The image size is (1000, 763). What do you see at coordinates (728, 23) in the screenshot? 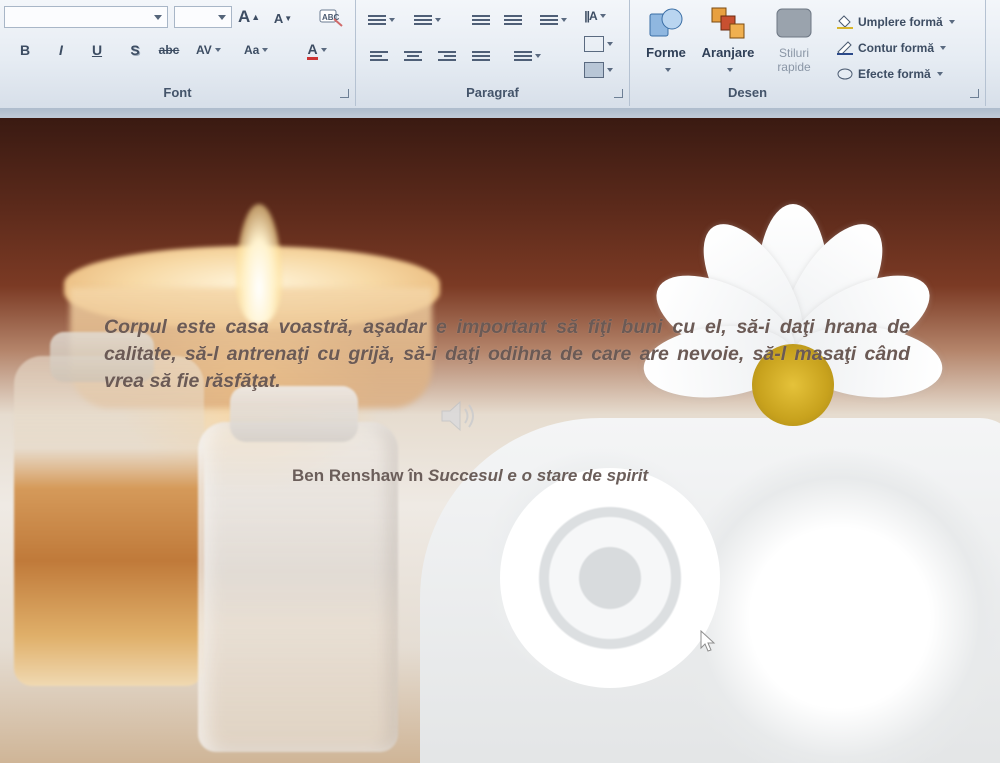
I see `arrange-icon` at bounding box center [728, 23].